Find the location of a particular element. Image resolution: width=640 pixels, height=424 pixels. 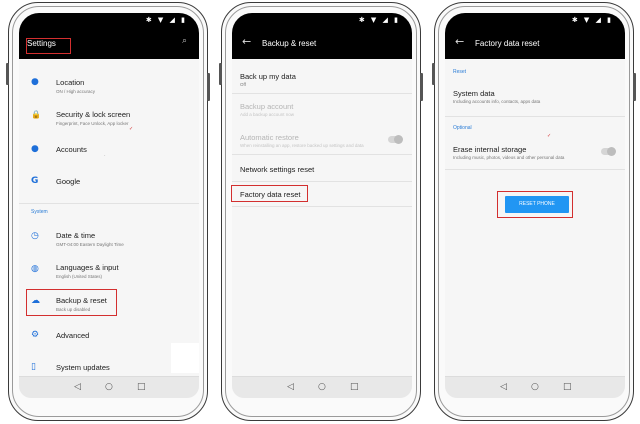

section-header-reset: Reset is located at coordinates (460, 72).